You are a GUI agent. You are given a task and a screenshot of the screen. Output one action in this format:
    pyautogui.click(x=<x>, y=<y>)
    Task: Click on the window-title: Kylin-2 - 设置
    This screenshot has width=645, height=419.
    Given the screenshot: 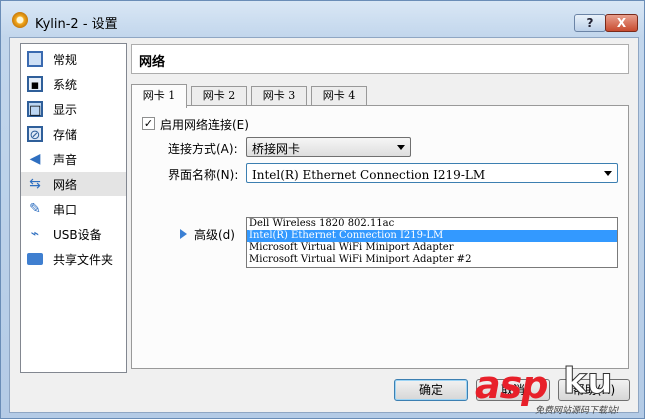 What is the action you would take?
    pyautogui.click(x=76, y=24)
    